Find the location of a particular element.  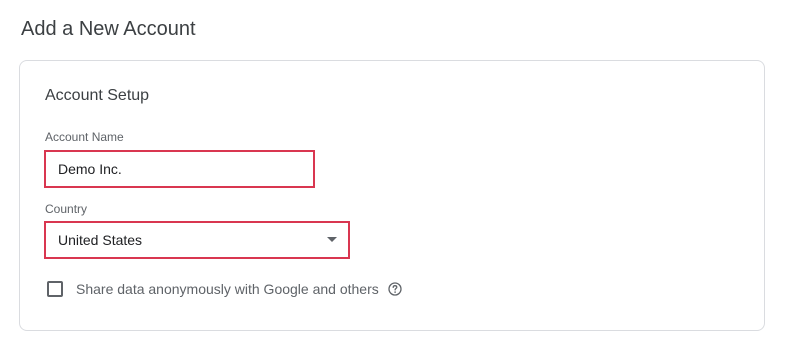

help-circle-icon is located at coordinates (395, 289).